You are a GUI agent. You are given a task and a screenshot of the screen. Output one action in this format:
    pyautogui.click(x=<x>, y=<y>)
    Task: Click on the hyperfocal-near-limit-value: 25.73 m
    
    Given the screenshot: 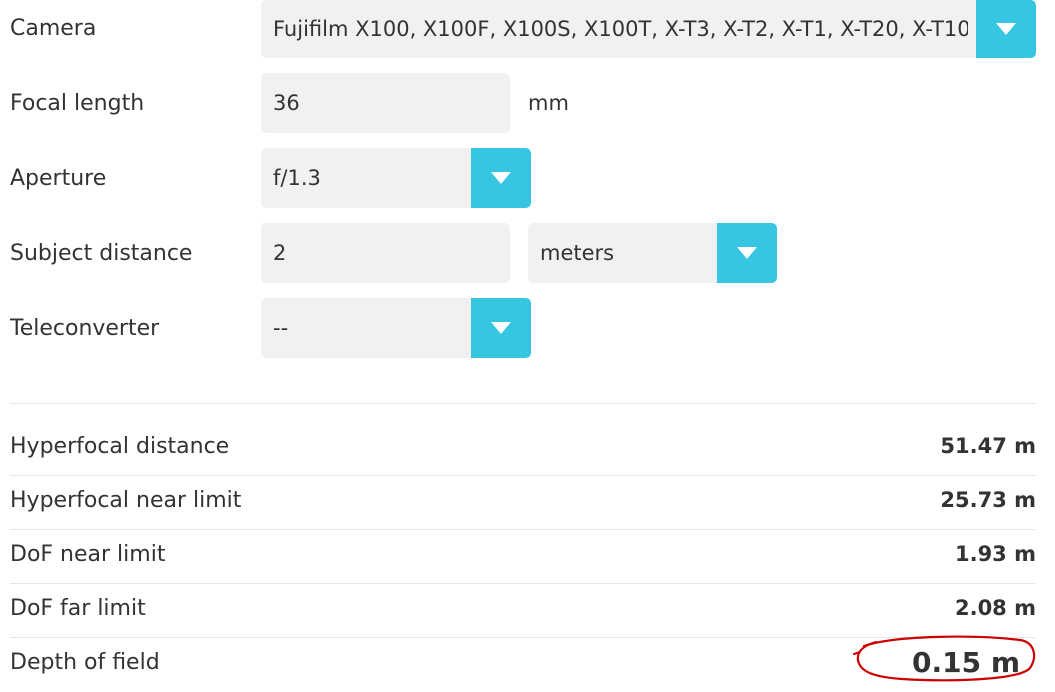 What is the action you would take?
    pyautogui.click(x=988, y=500)
    